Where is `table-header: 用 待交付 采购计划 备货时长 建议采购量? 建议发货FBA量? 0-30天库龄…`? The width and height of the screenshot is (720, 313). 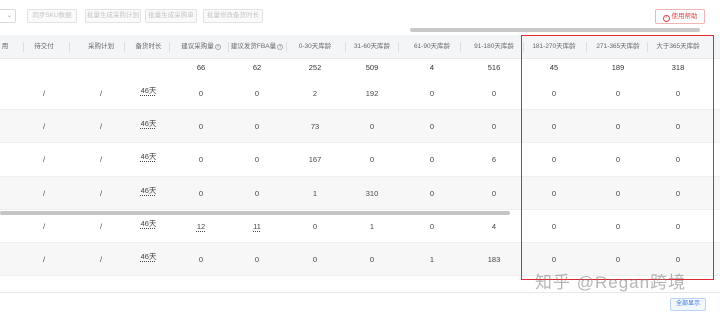
table-header: 用 待交付 采购计划 备货时长 建议采购量? 建议发货FBA量? 0-30天库龄… is located at coordinates (360, 47).